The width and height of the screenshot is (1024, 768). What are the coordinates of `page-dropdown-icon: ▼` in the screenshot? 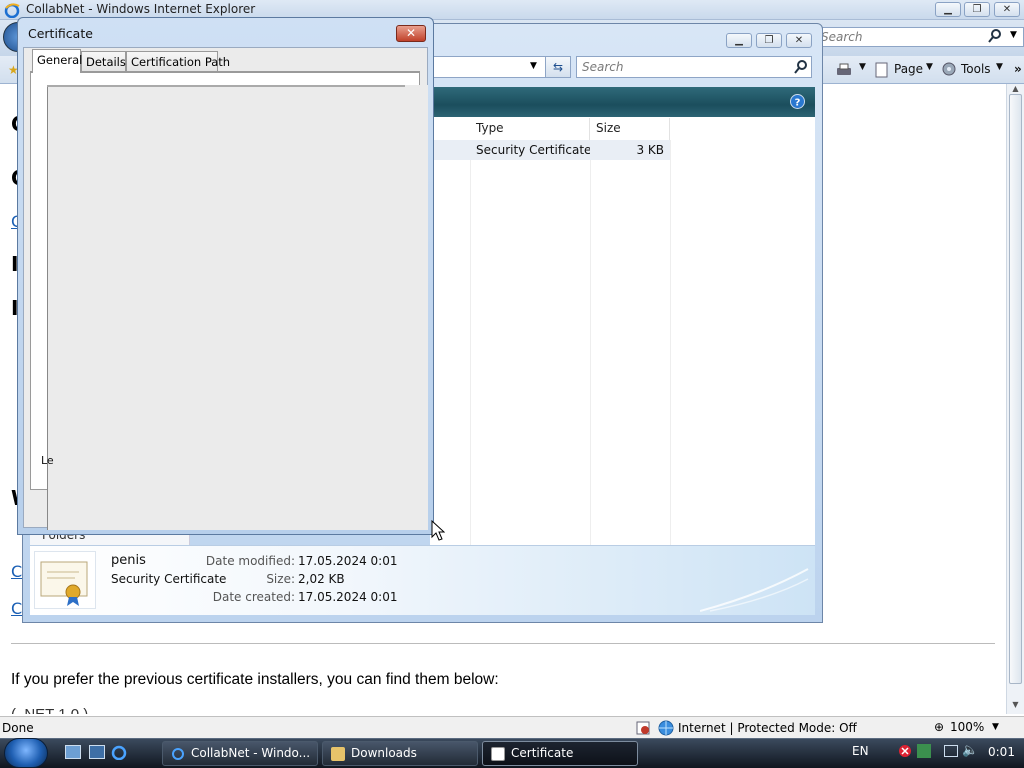 It's located at (929, 67).